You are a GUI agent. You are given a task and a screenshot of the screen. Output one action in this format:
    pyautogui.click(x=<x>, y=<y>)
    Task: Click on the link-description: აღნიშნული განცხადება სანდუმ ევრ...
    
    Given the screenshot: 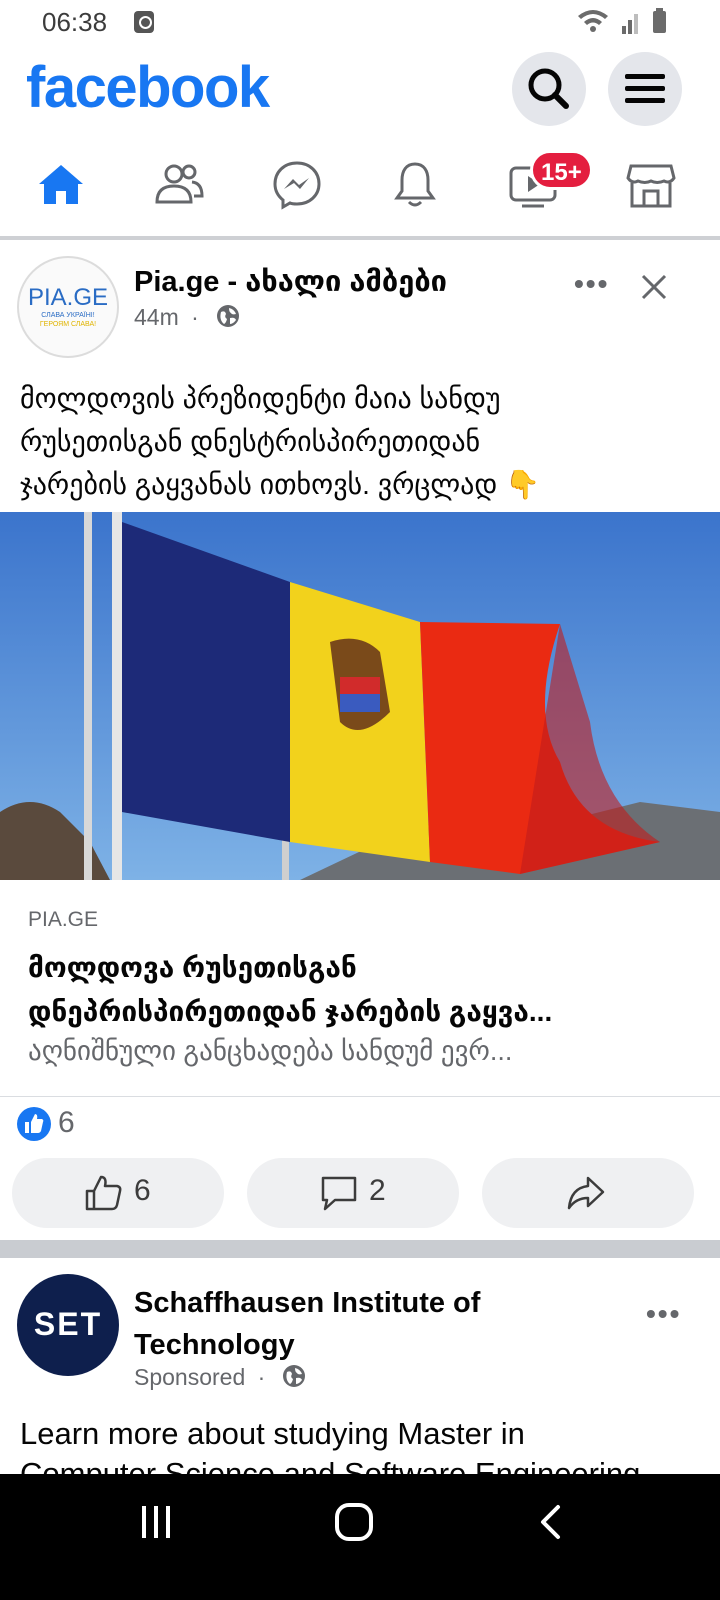 What is the action you would take?
    pyautogui.click(x=270, y=1051)
    